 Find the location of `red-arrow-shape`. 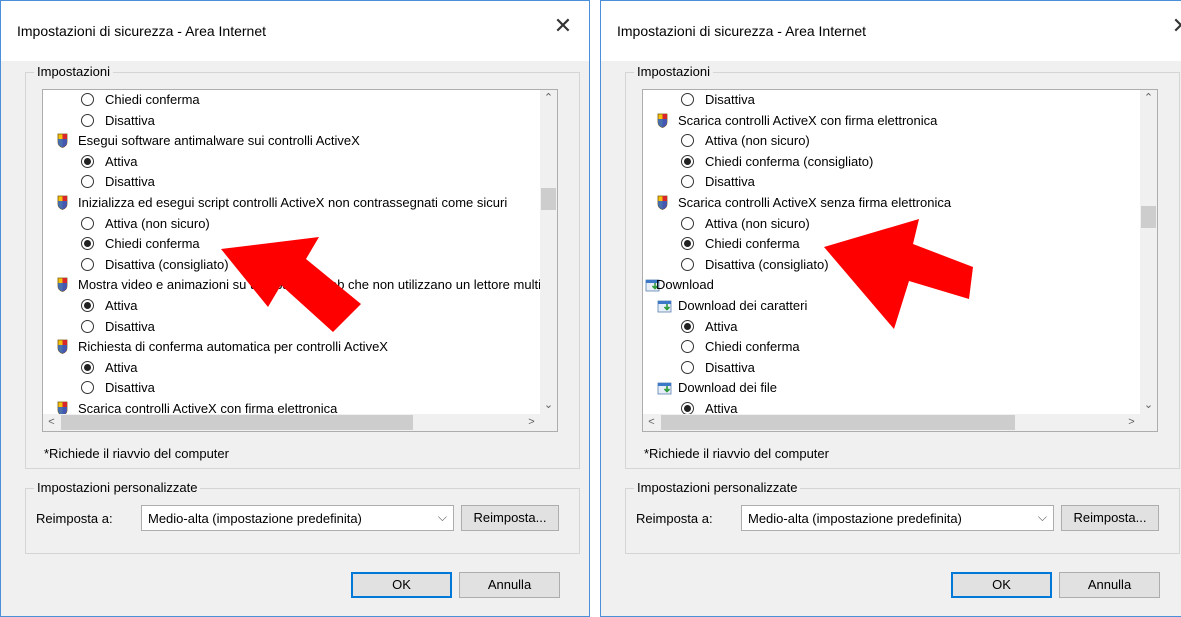

red-arrow-shape is located at coordinates (291, 284).